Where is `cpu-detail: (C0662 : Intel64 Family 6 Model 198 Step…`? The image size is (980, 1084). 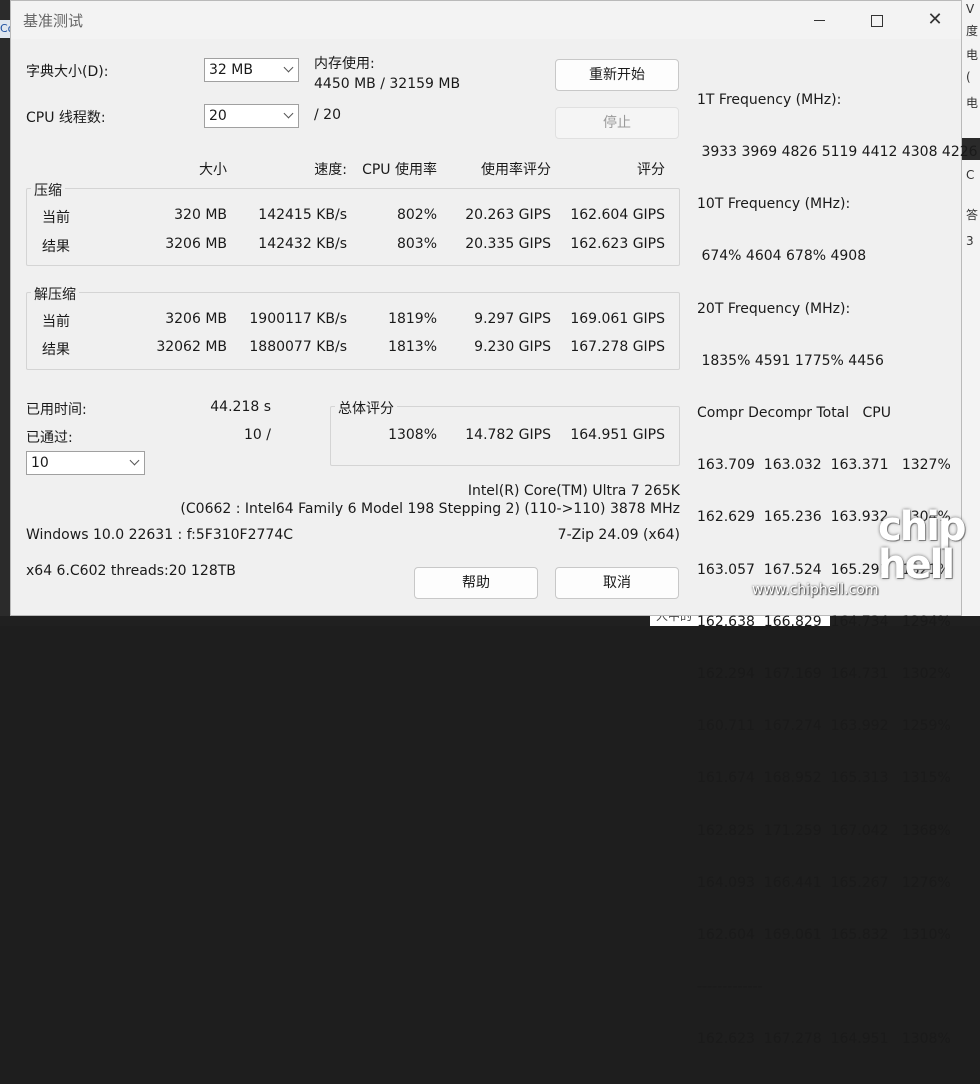 cpu-detail: (C0662 : Intel64 Family 6 Model 198 Step… is located at coordinates (430, 509).